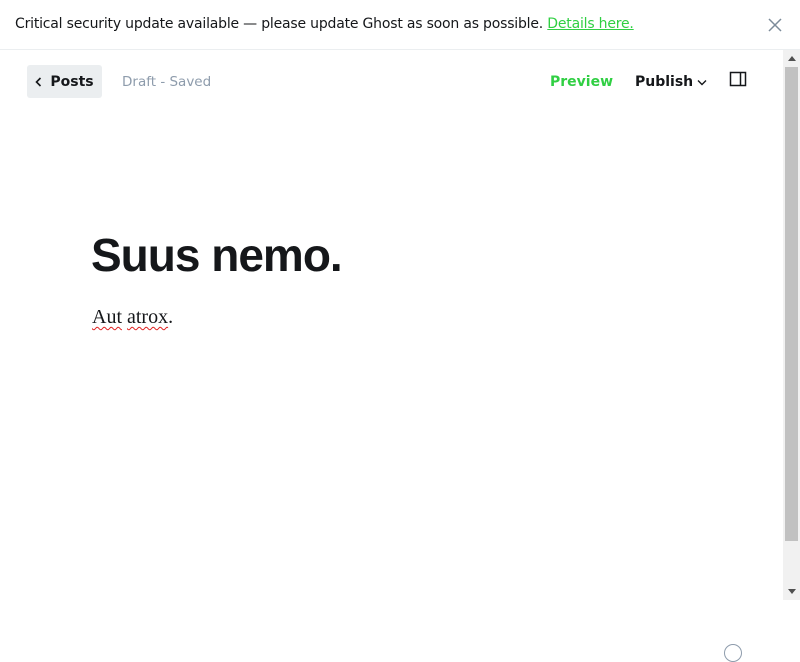 This screenshot has width=800, height=662. What do you see at coordinates (171, 317) in the screenshot?
I see `body-punctuation: .` at bounding box center [171, 317].